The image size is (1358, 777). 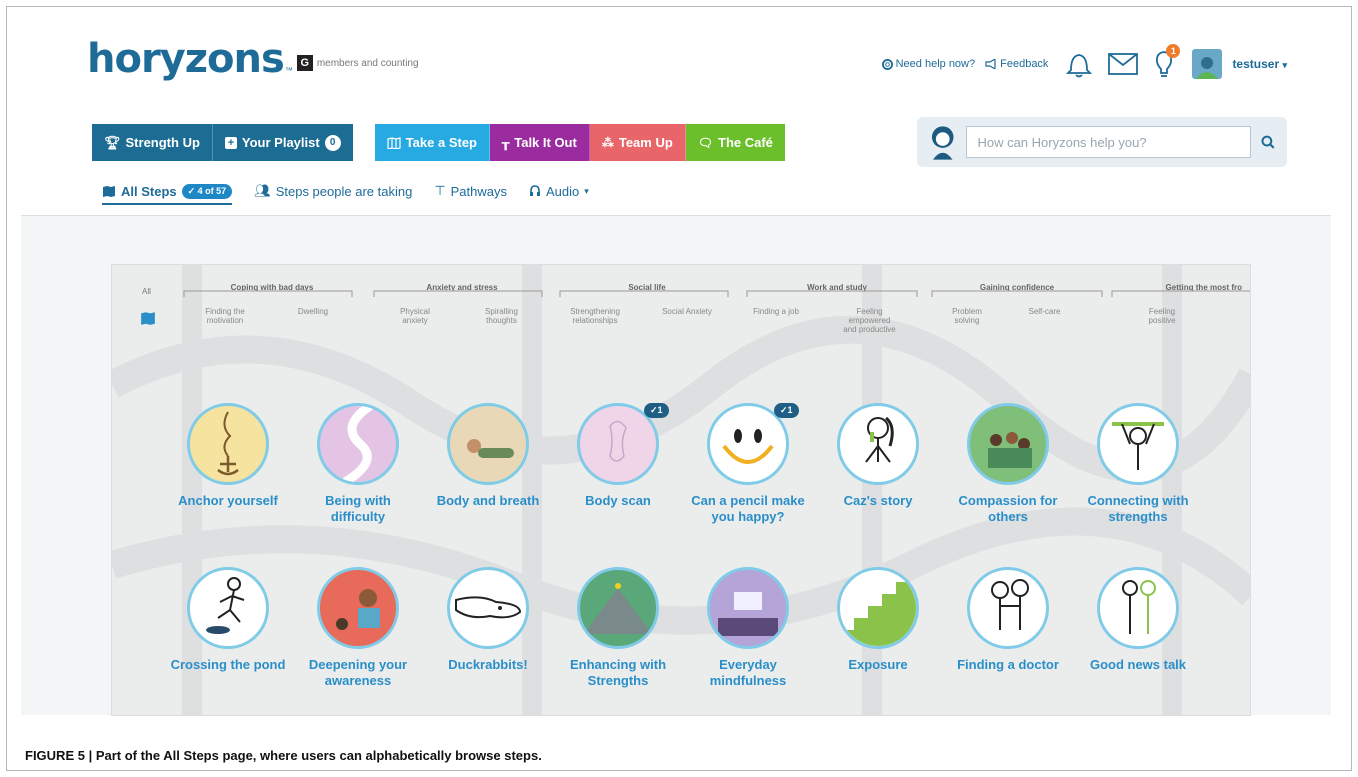 What do you see at coordinates (748, 628) in the screenshot?
I see `step-card-everyday-mindfulness: Everyday mindfulness` at bounding box center [748, 628].